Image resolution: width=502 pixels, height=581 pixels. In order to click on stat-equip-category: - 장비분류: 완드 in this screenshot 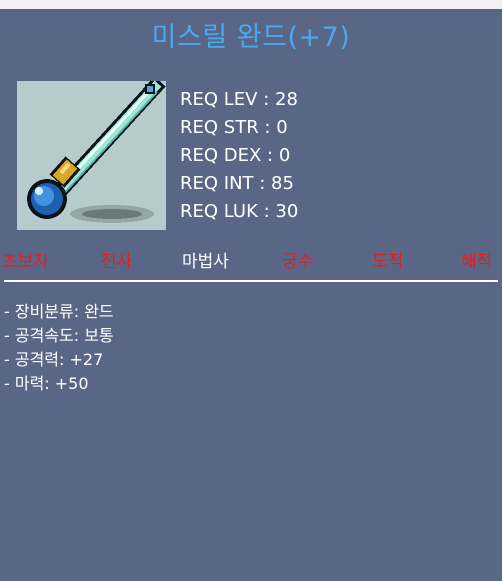, I will do `click(59, 311)`.